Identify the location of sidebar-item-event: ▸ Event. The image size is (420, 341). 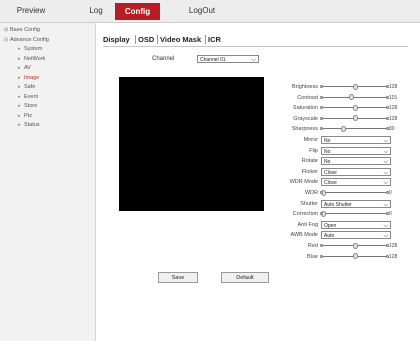
(28, 97).